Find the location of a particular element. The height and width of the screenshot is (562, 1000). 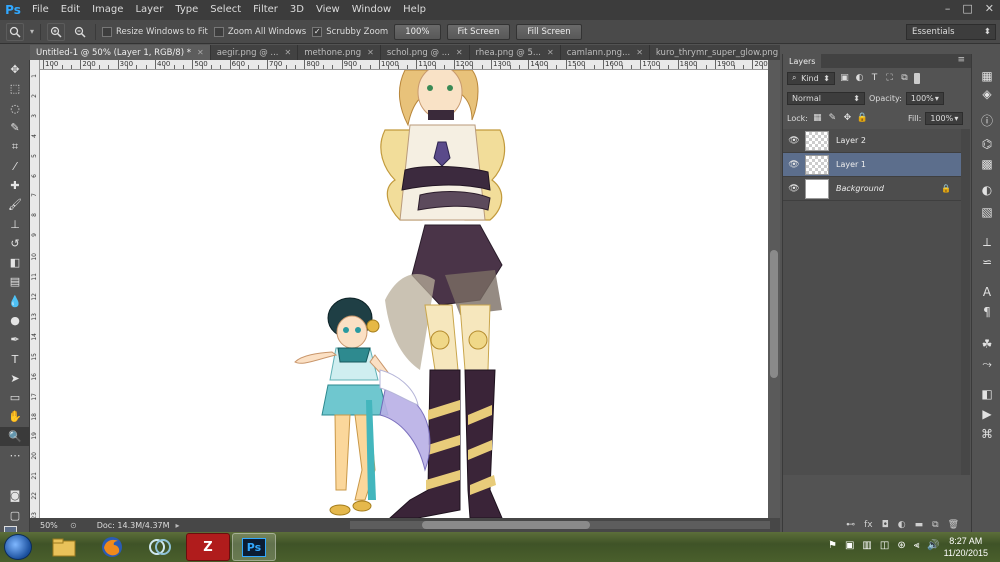

lasso-tool-icon: ◌ is located at coordinates (15, 108).